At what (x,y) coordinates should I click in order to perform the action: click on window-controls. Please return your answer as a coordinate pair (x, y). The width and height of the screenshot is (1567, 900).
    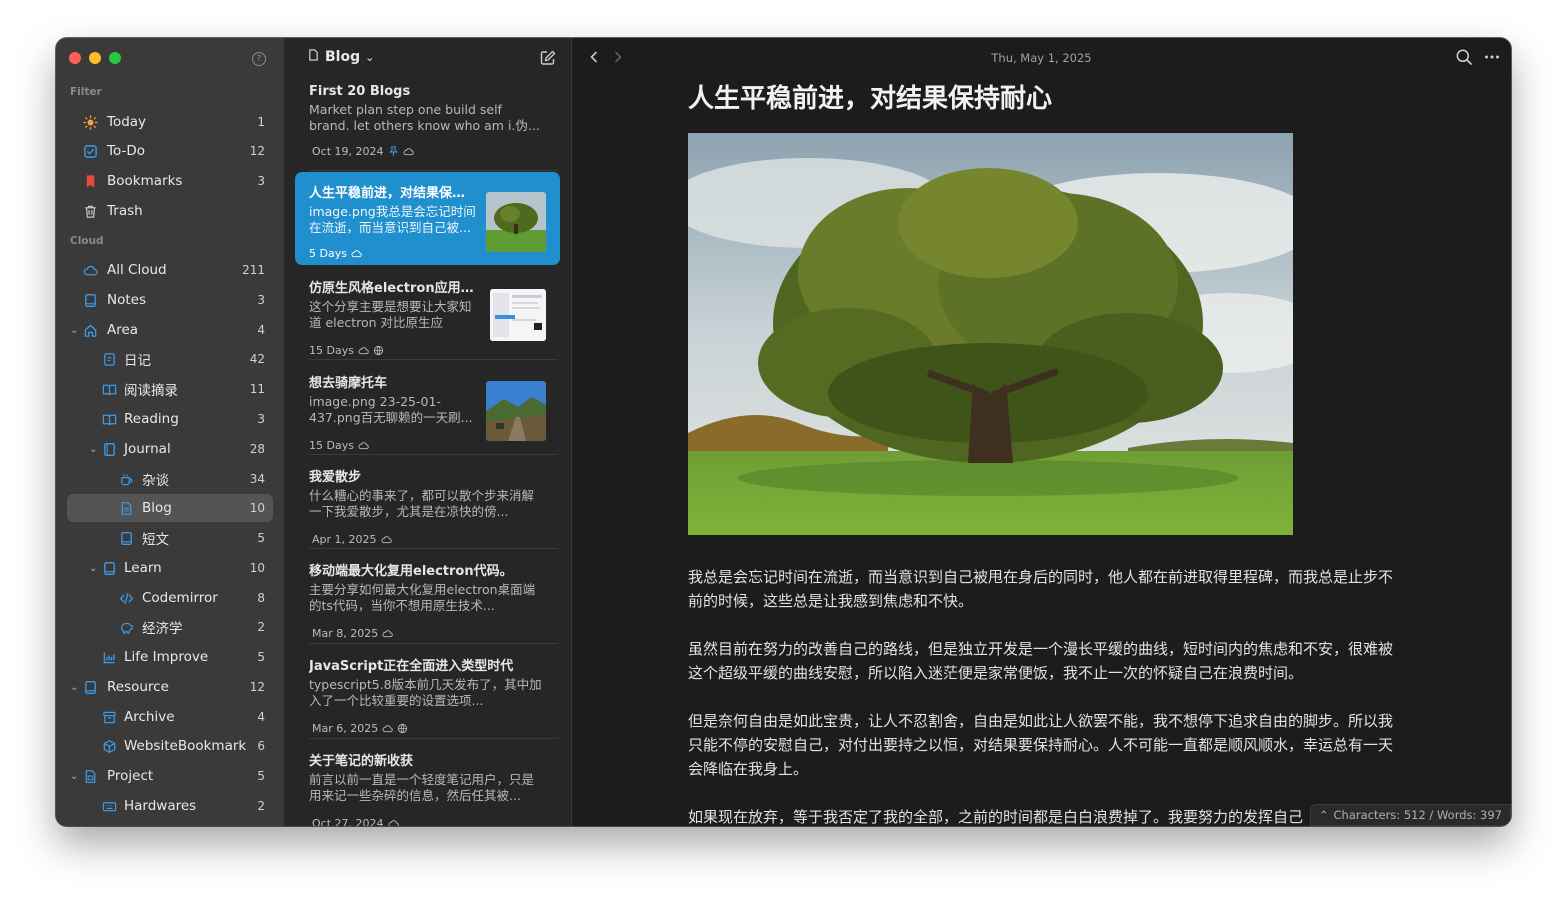
    Looking at the image, I should click on (95, 58).